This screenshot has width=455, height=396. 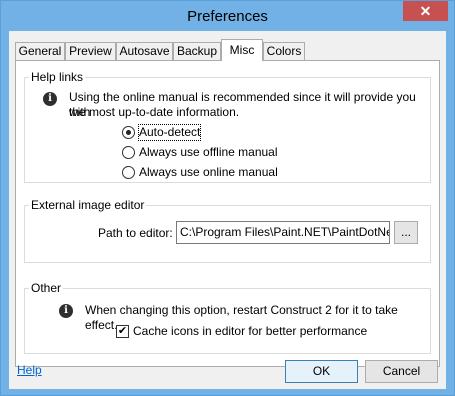 What do you see at coordinates (90, 51) in the screenshot?
I see `tab-preview: Preview` at bounding box center [90, 51].